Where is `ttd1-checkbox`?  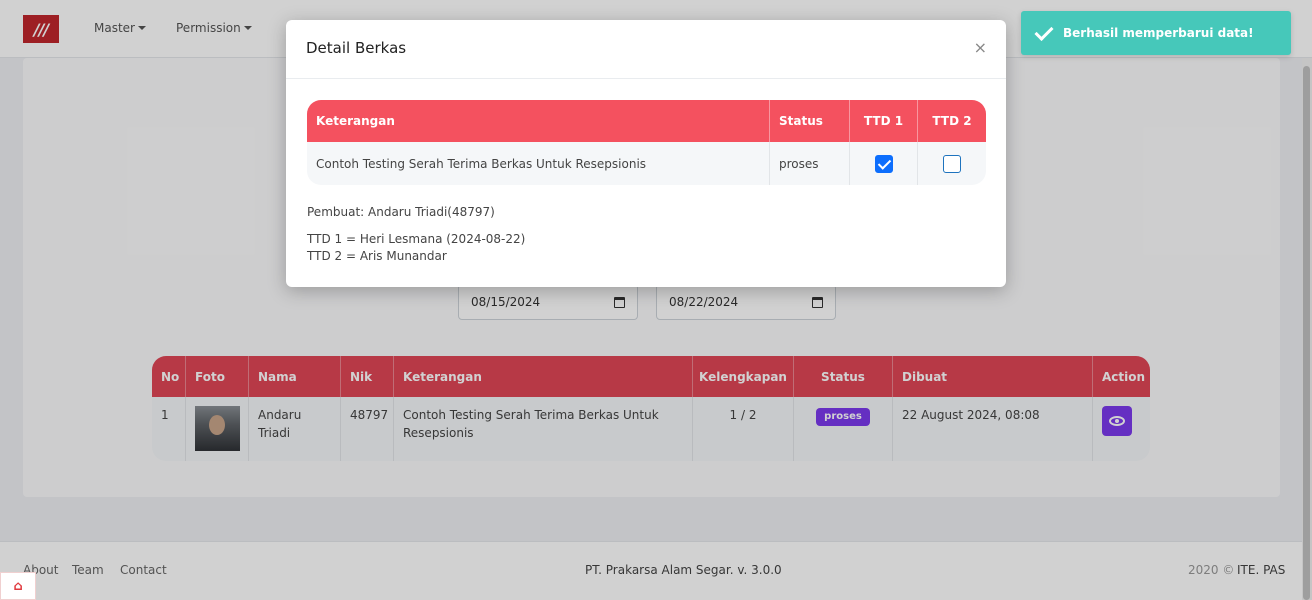 ttd1-checkbox is located at coordinates (883, 163).